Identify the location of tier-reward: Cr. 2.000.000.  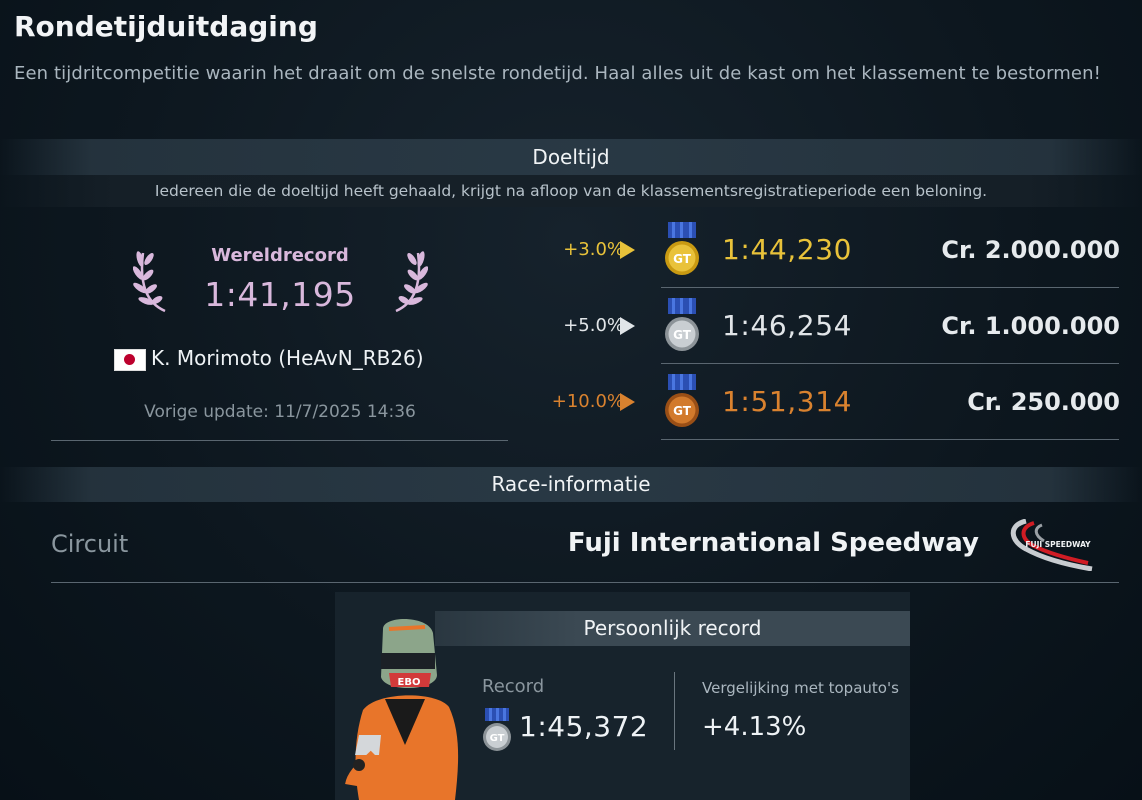
(1030, 250).